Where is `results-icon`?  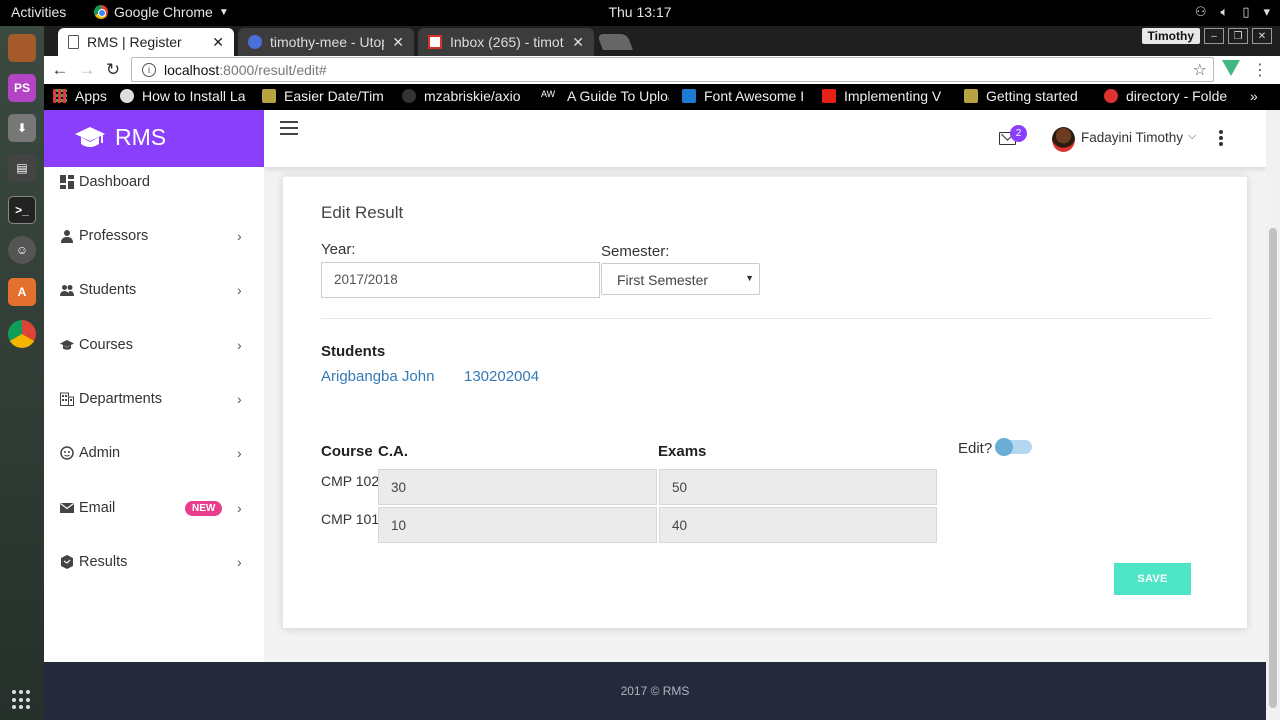 results-icon is located at coordinates (67, 562).